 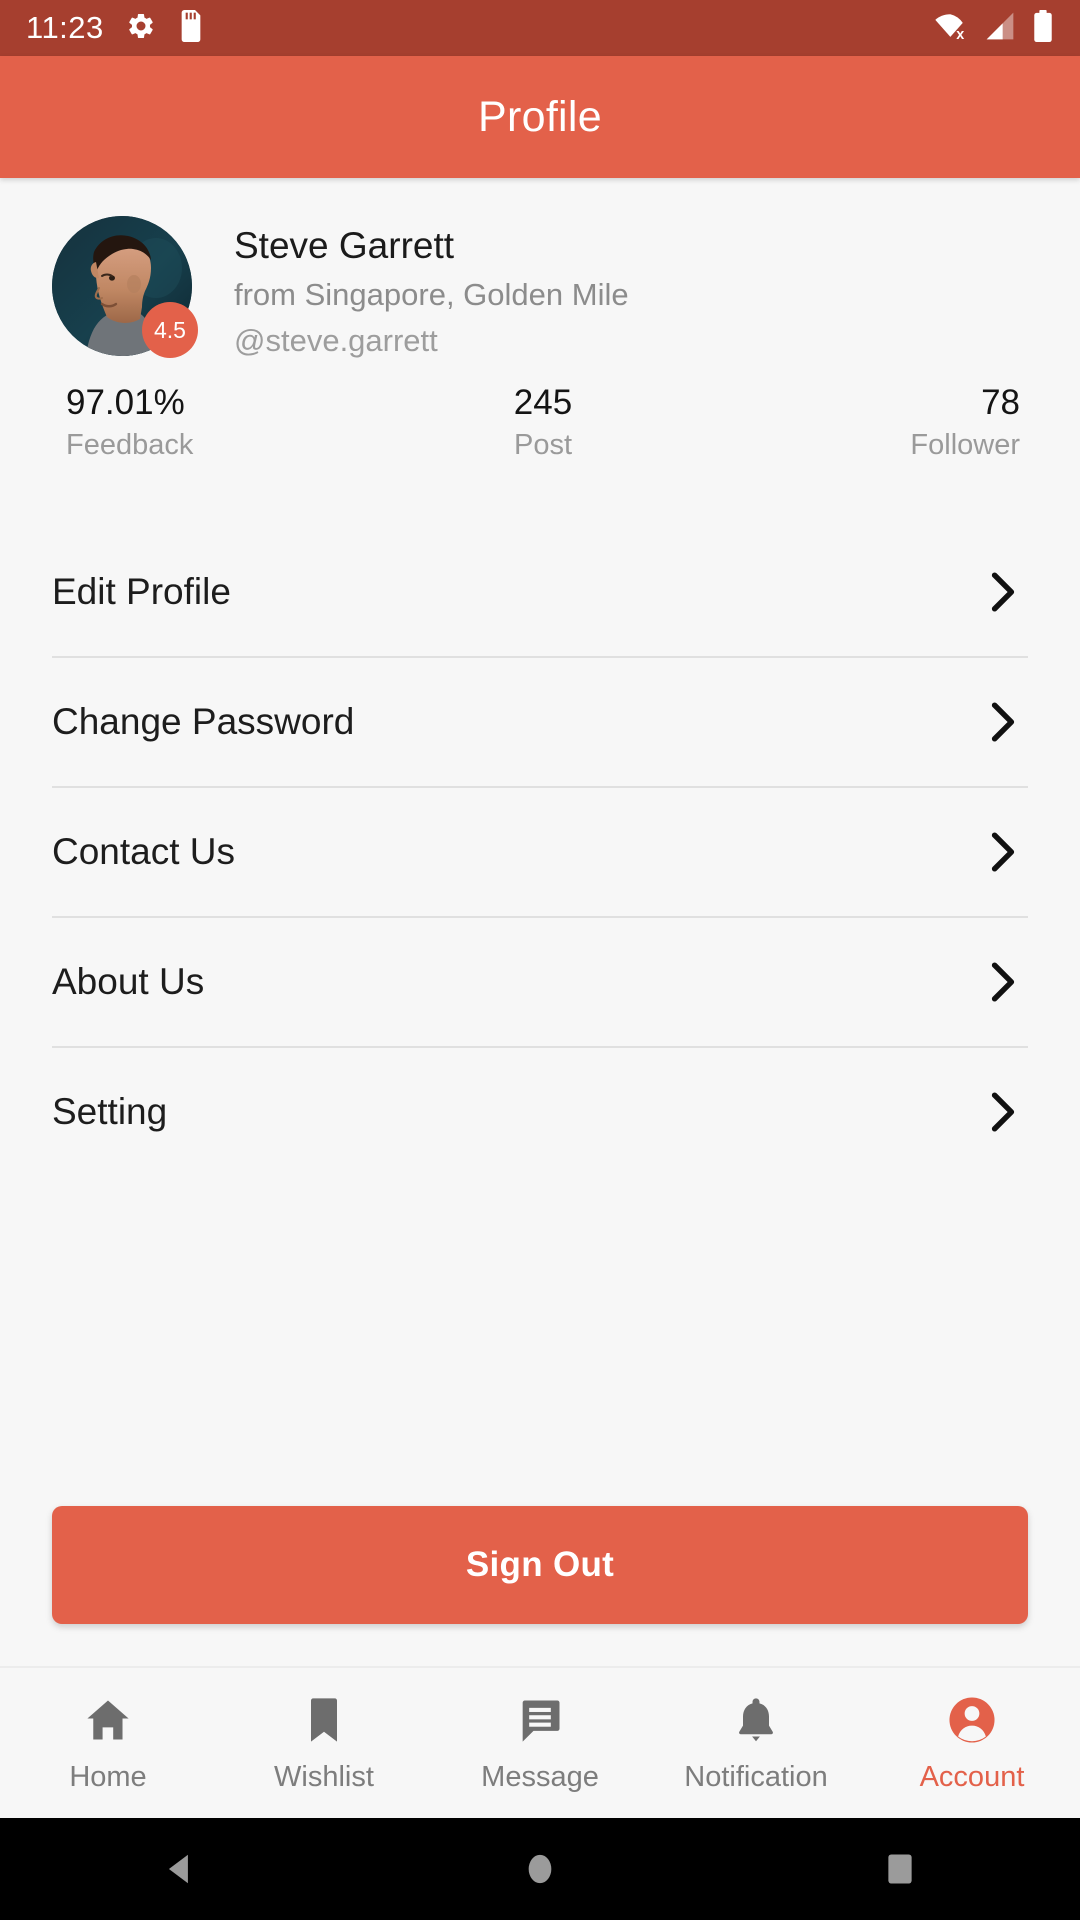 I want to click on stat-label: Follower, so click(x=965, y=445).